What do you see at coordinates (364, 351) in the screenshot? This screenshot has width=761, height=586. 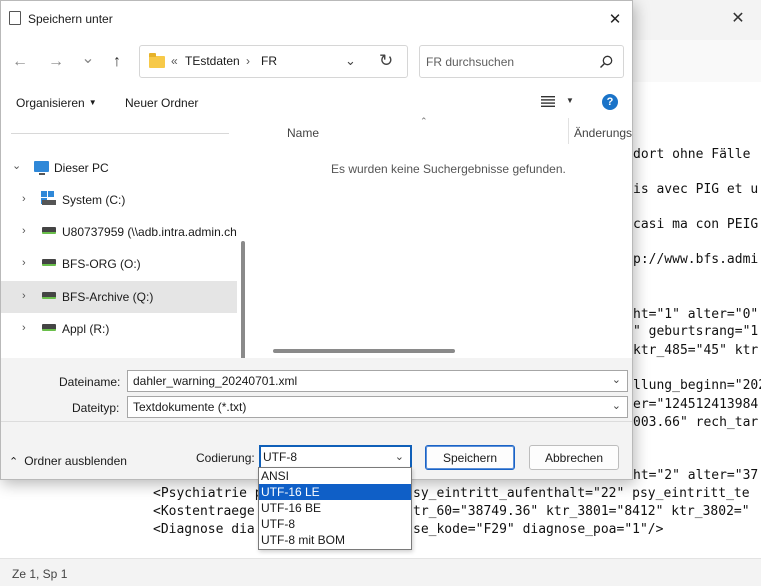 I see `file-list-horizontal-scrollbar` at bounding box center [364, 351].